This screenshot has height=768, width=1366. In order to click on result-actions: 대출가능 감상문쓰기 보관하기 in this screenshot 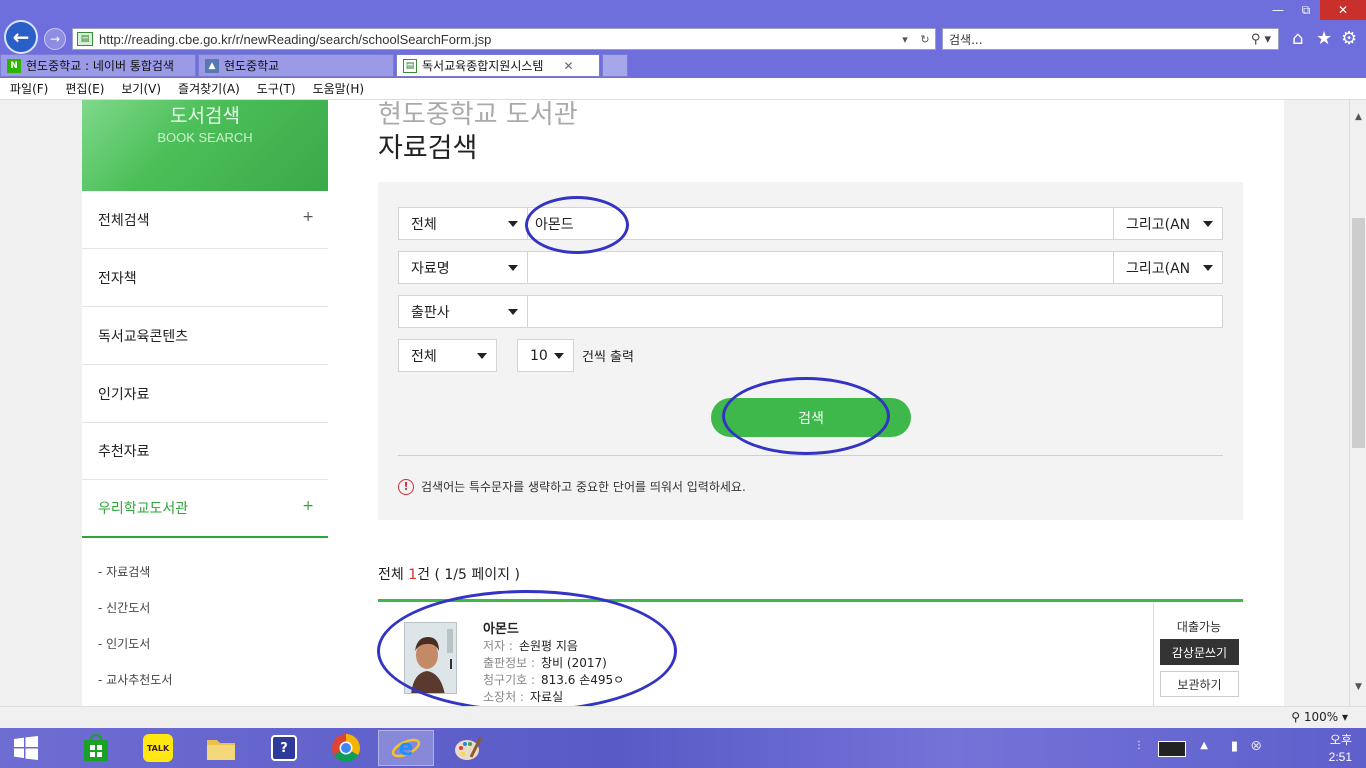, I will do `click(1198, 654)`.